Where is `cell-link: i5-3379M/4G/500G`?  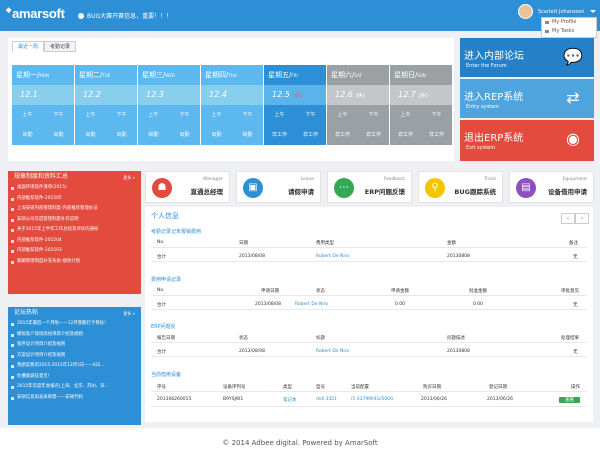
cell-link: i5-3379M/4G/500G is located at coordinates (372, 399).